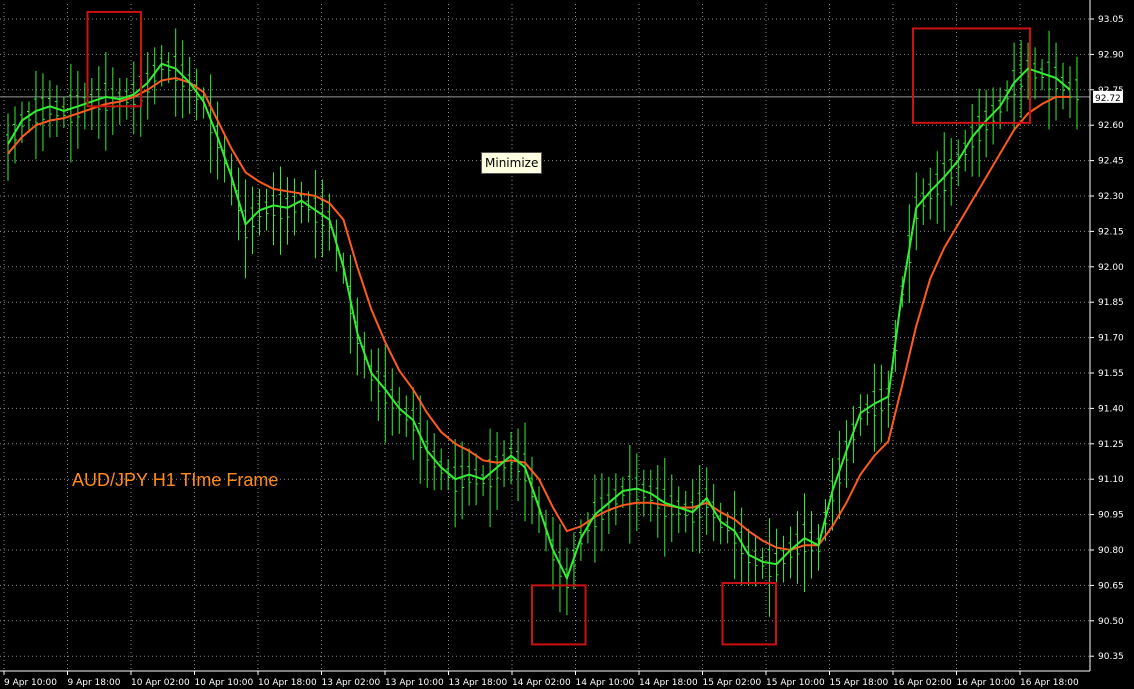 The image size is (1134, 689). I want to click on x-tick-label: 13 Apr 02:00, so click(351, 683).